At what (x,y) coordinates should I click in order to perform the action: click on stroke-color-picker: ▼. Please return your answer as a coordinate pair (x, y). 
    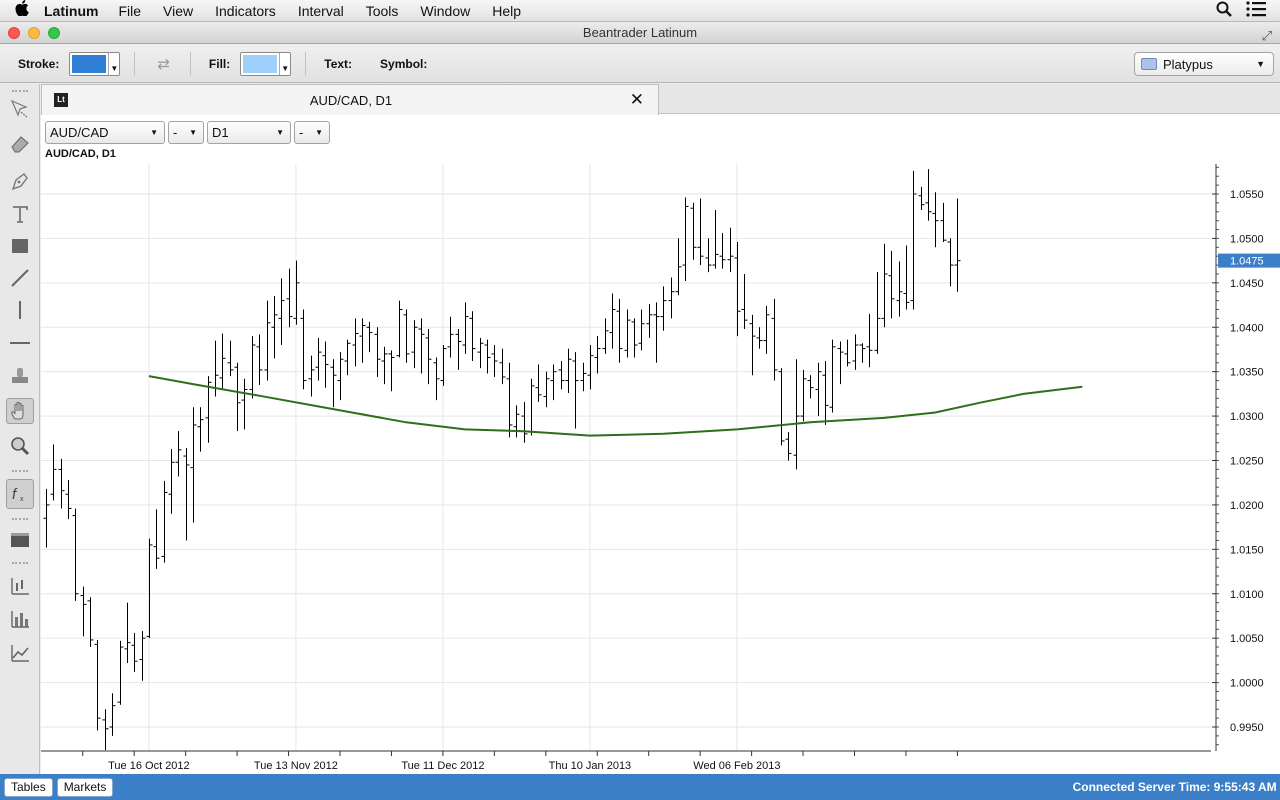
    Looking at the image, I should click on (95, 63).